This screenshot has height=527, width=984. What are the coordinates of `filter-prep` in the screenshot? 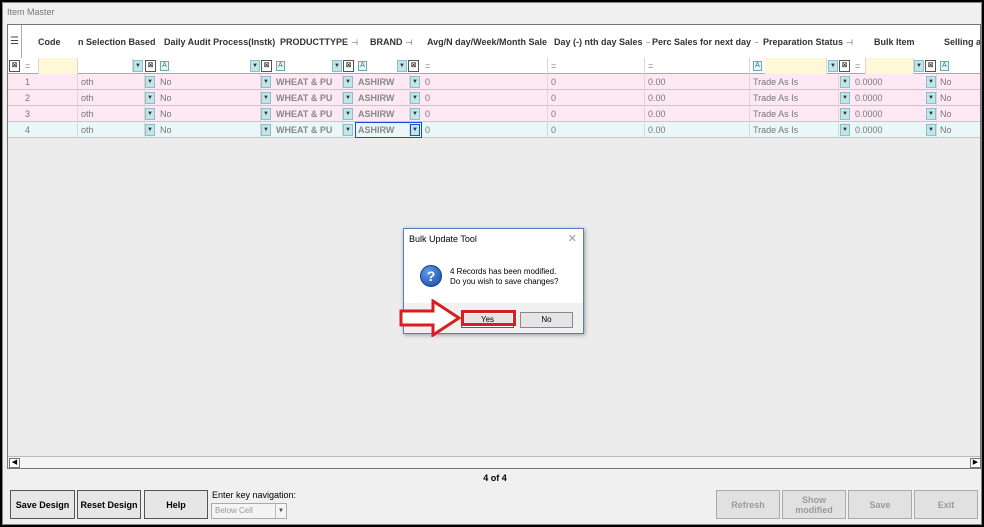 It's located at (796, 66).